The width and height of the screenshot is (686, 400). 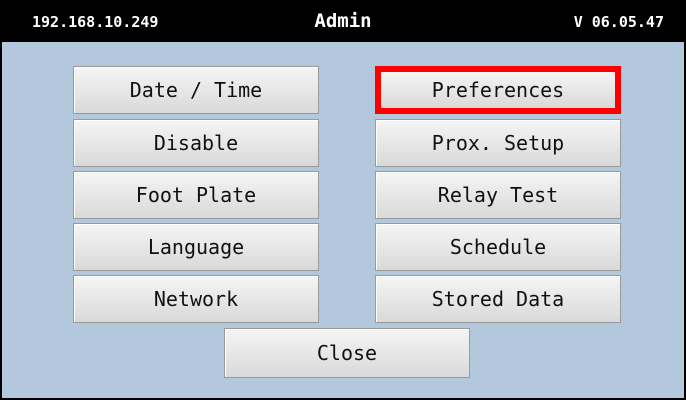 What do you see at coordinates (618, 22) in the screenshot?
I see `version-label: V 06.05.47` at bounding box center [618, 22].